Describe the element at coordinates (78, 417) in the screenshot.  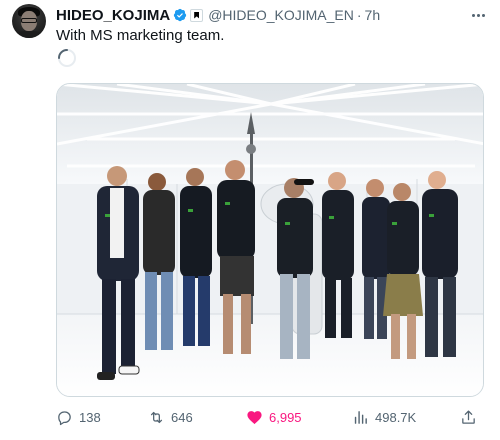
I see `reply-button: 138` at that location.